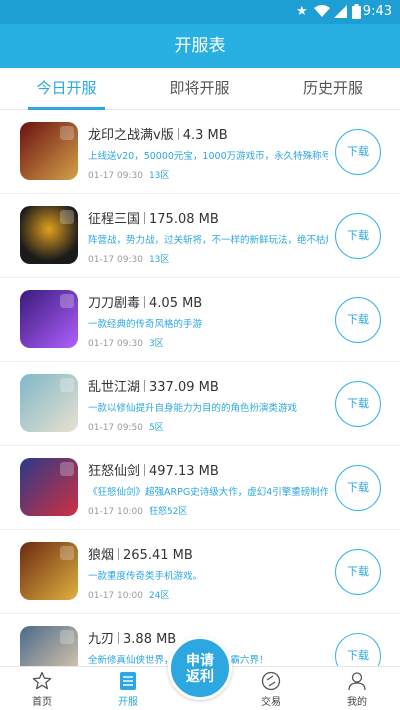  I want to click on nav-profile: 我的, so click(357, 688).